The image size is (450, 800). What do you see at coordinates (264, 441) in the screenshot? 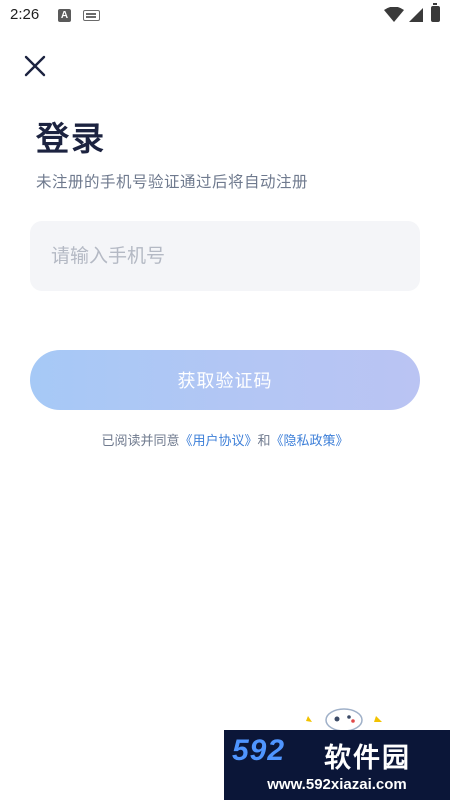
I see `agreement-connector: 和` at bounding box center [264, 441].